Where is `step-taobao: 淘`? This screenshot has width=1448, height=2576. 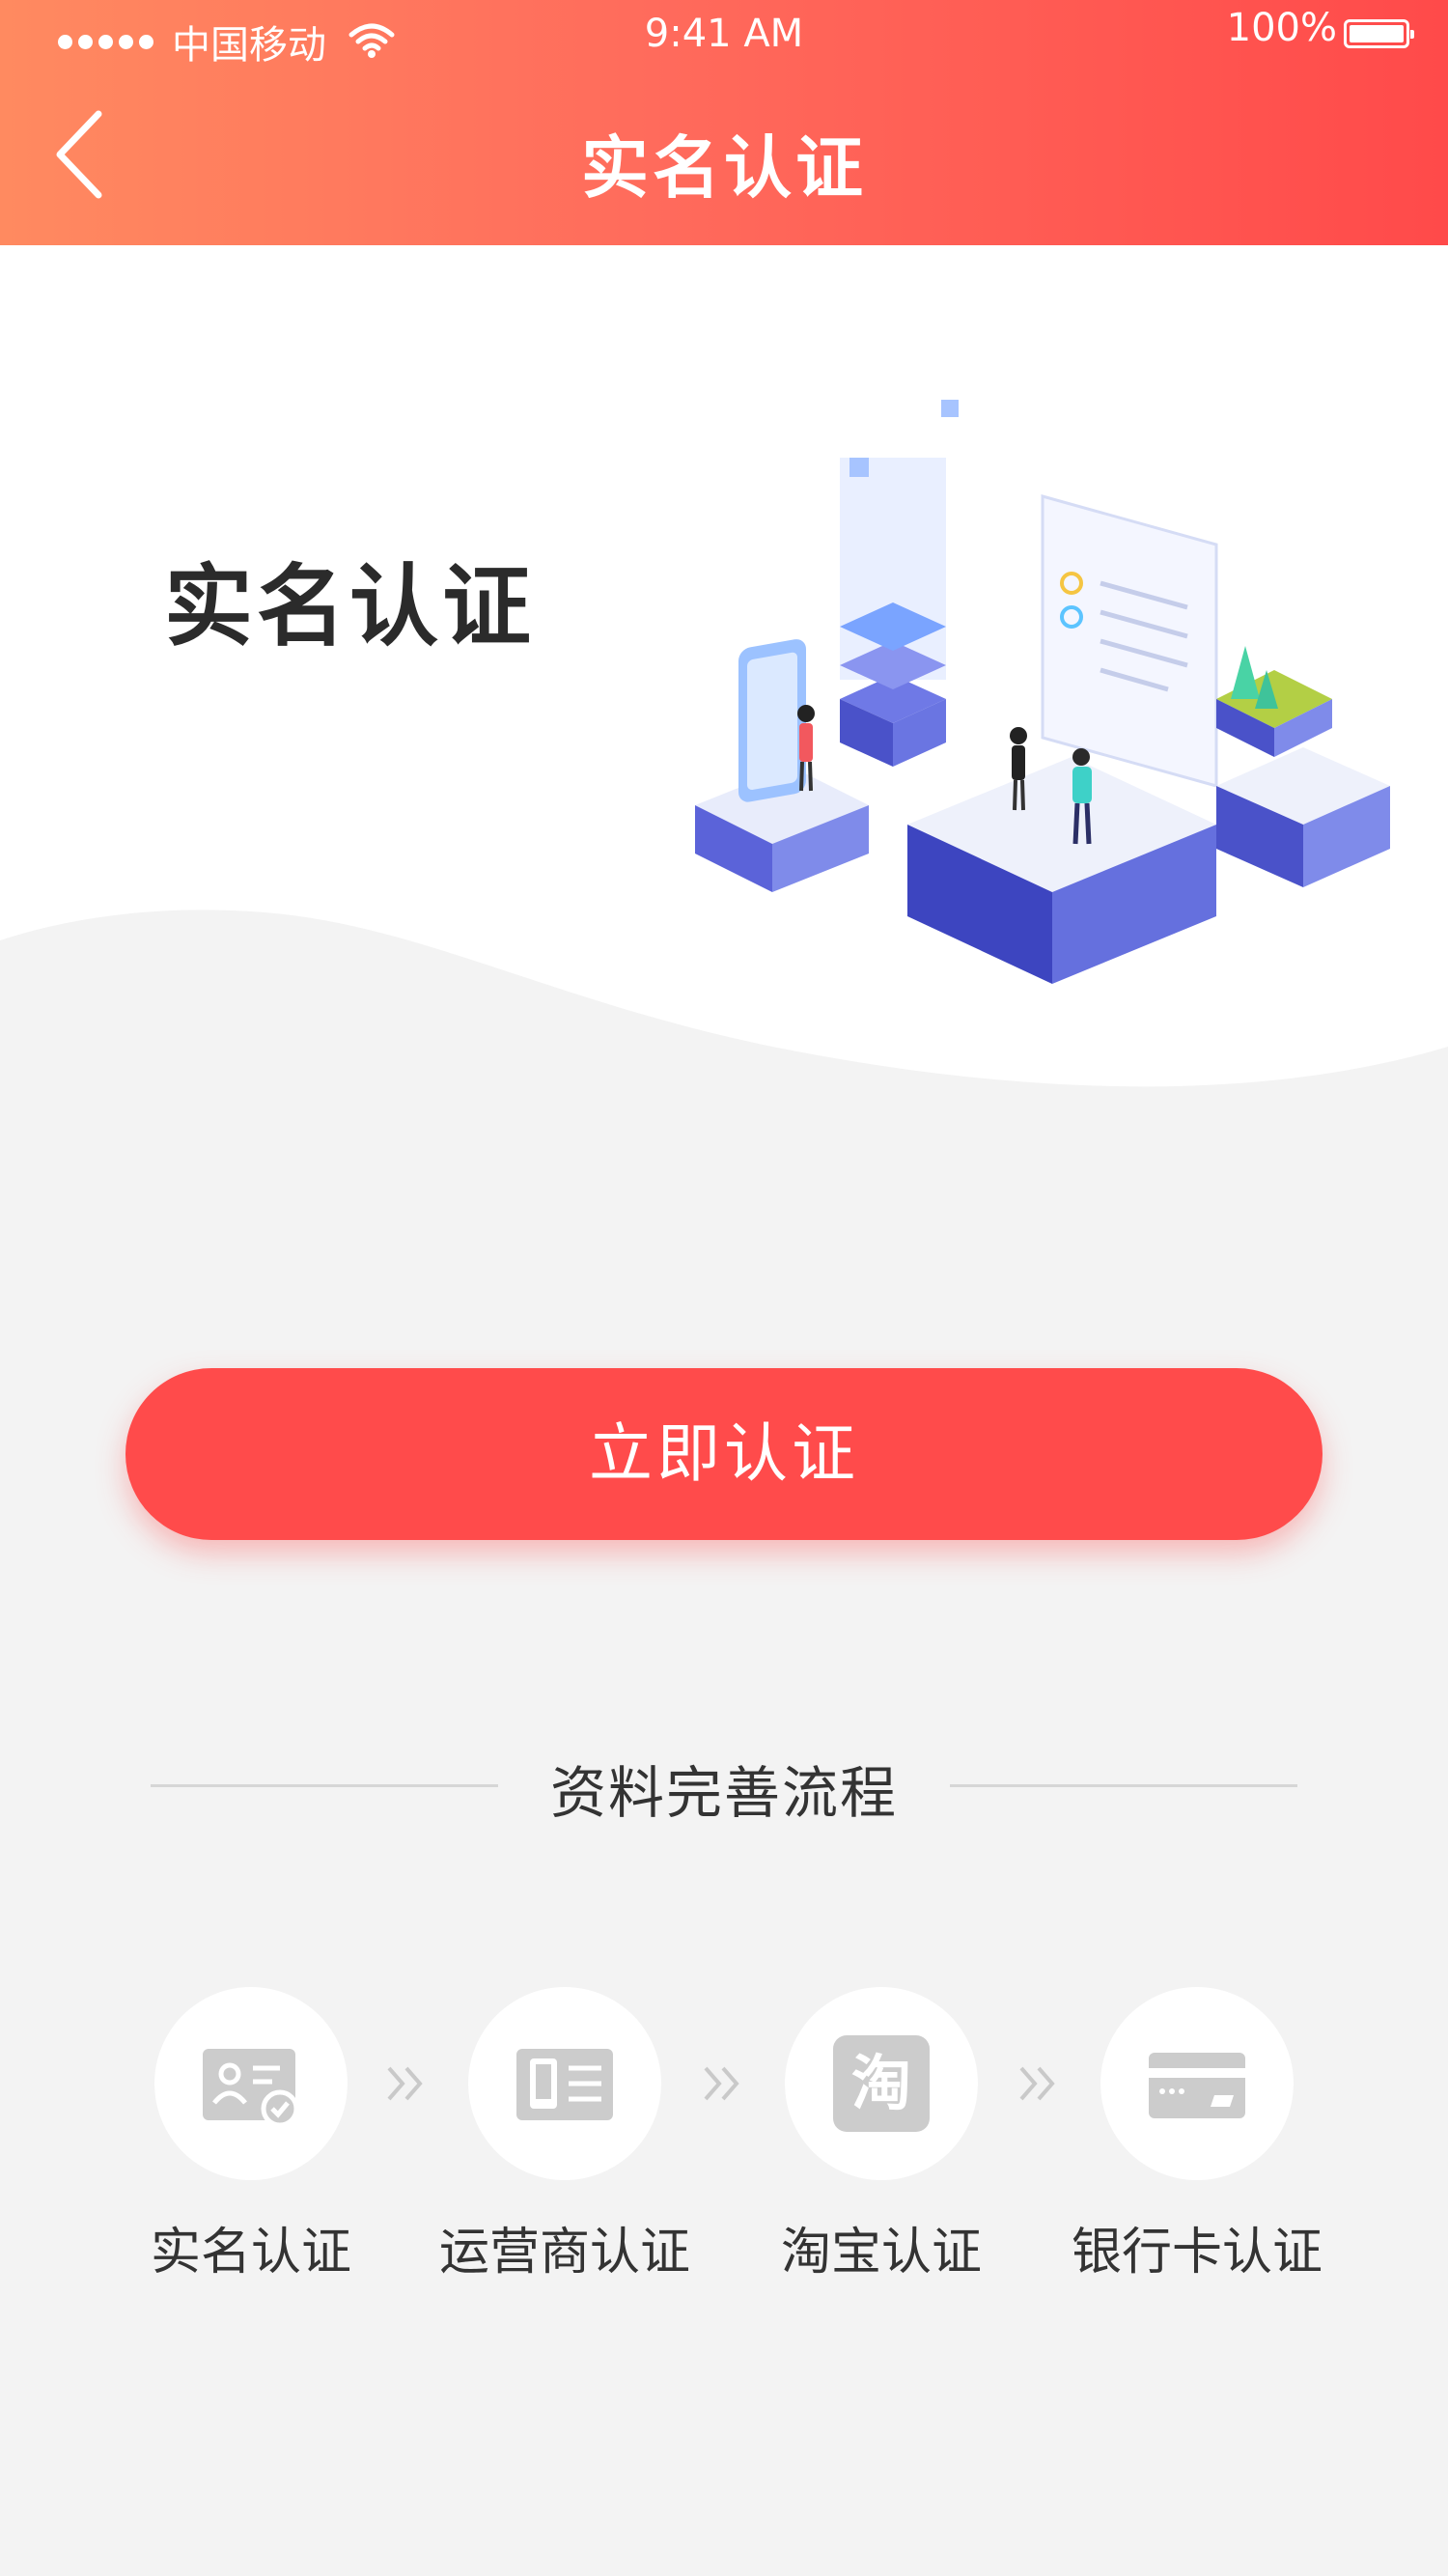 step-taobao: 淘 is located at coordinates (882, 2084).